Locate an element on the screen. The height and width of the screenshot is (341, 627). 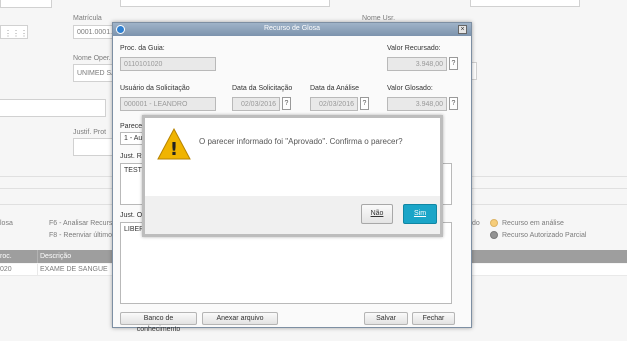
salvar-button: Salvar is located at coordinates (386, 318).